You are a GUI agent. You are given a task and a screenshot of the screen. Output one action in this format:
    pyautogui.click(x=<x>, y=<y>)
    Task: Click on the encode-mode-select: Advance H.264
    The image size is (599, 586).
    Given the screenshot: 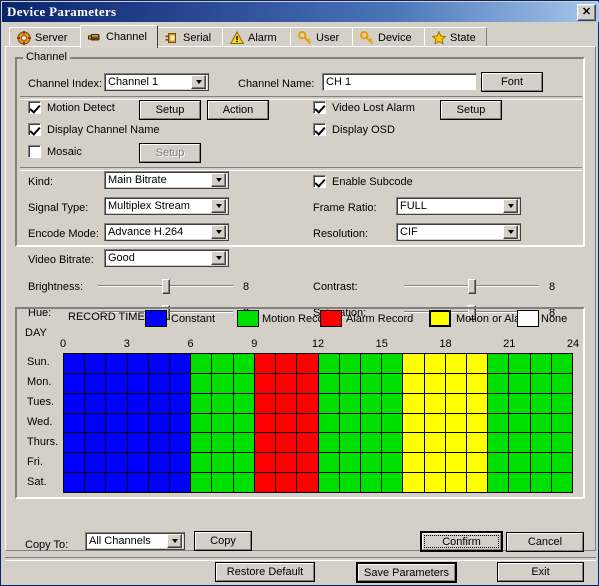 What is the action you would take?
    pyautogui.click(x=166, y=232)
    